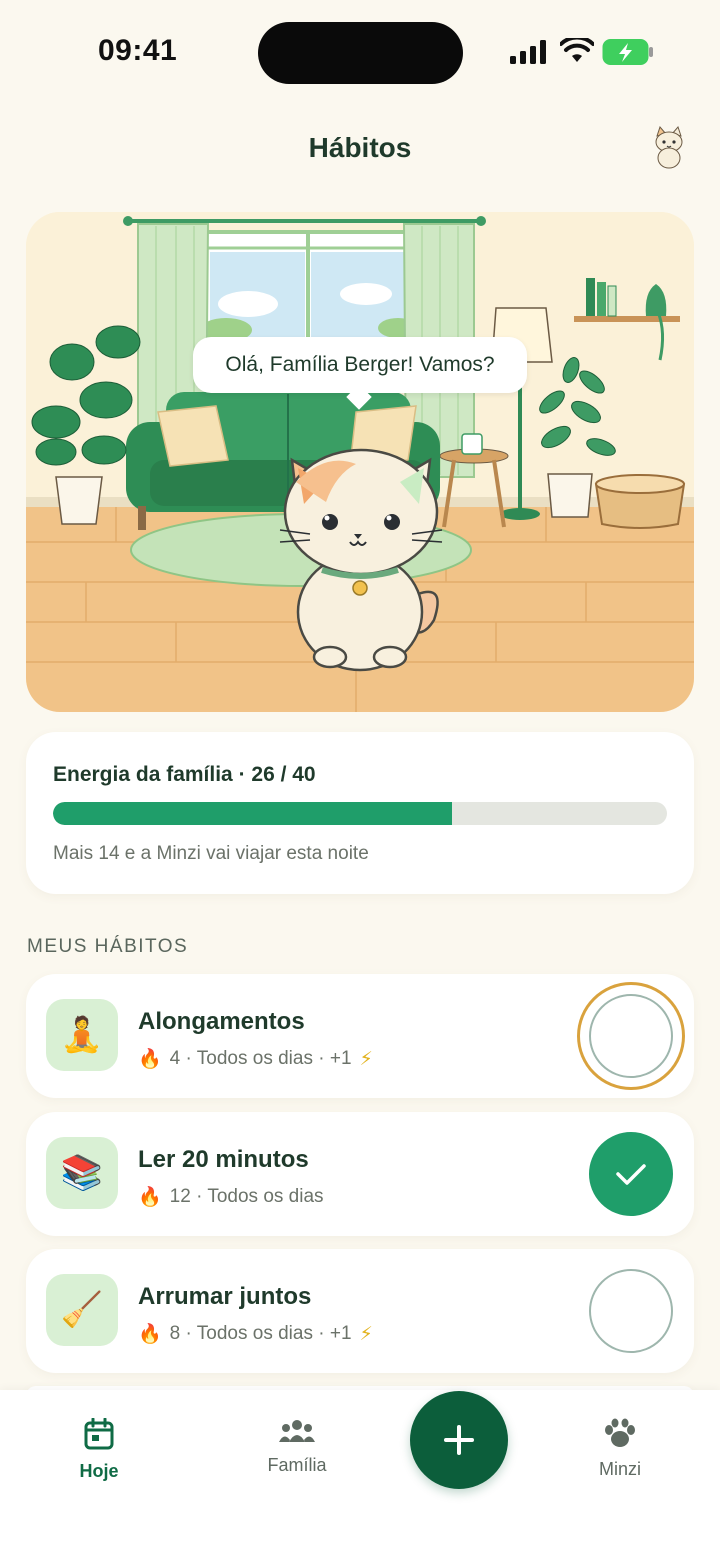 This screenshot has width=720, height=1564. What do you see at coordinates (253, 813) in the screenshot?
I see `energy-progress-fill` at bounding box center [253, 813].